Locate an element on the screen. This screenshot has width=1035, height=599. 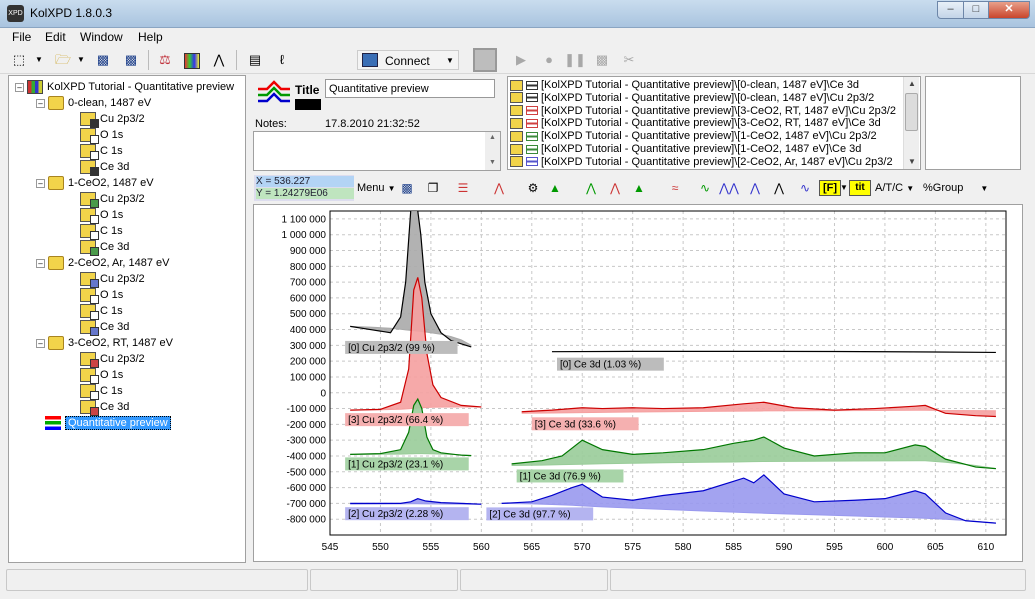
splitter is located at coordinates (249, 320).